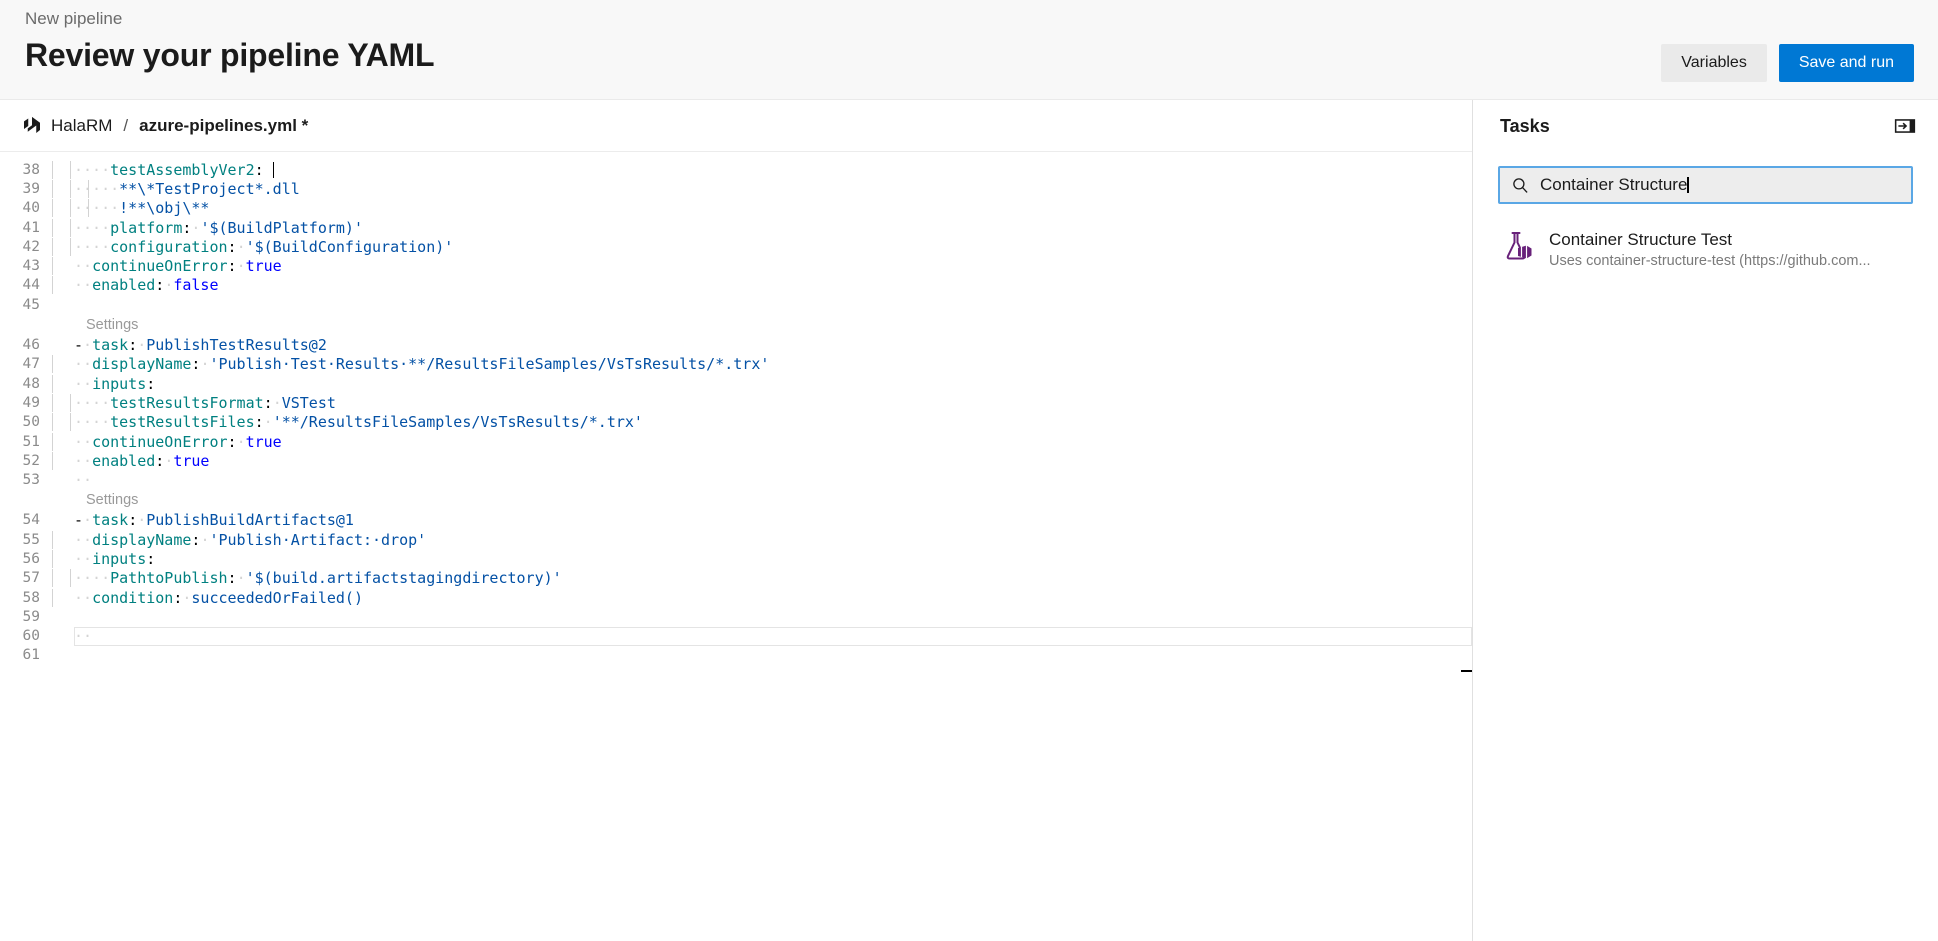  What do you see at coordinates (736, 383) in the screenshot?
I see `code-line: 48 ··inputs:` at bounding box center [736, 383].